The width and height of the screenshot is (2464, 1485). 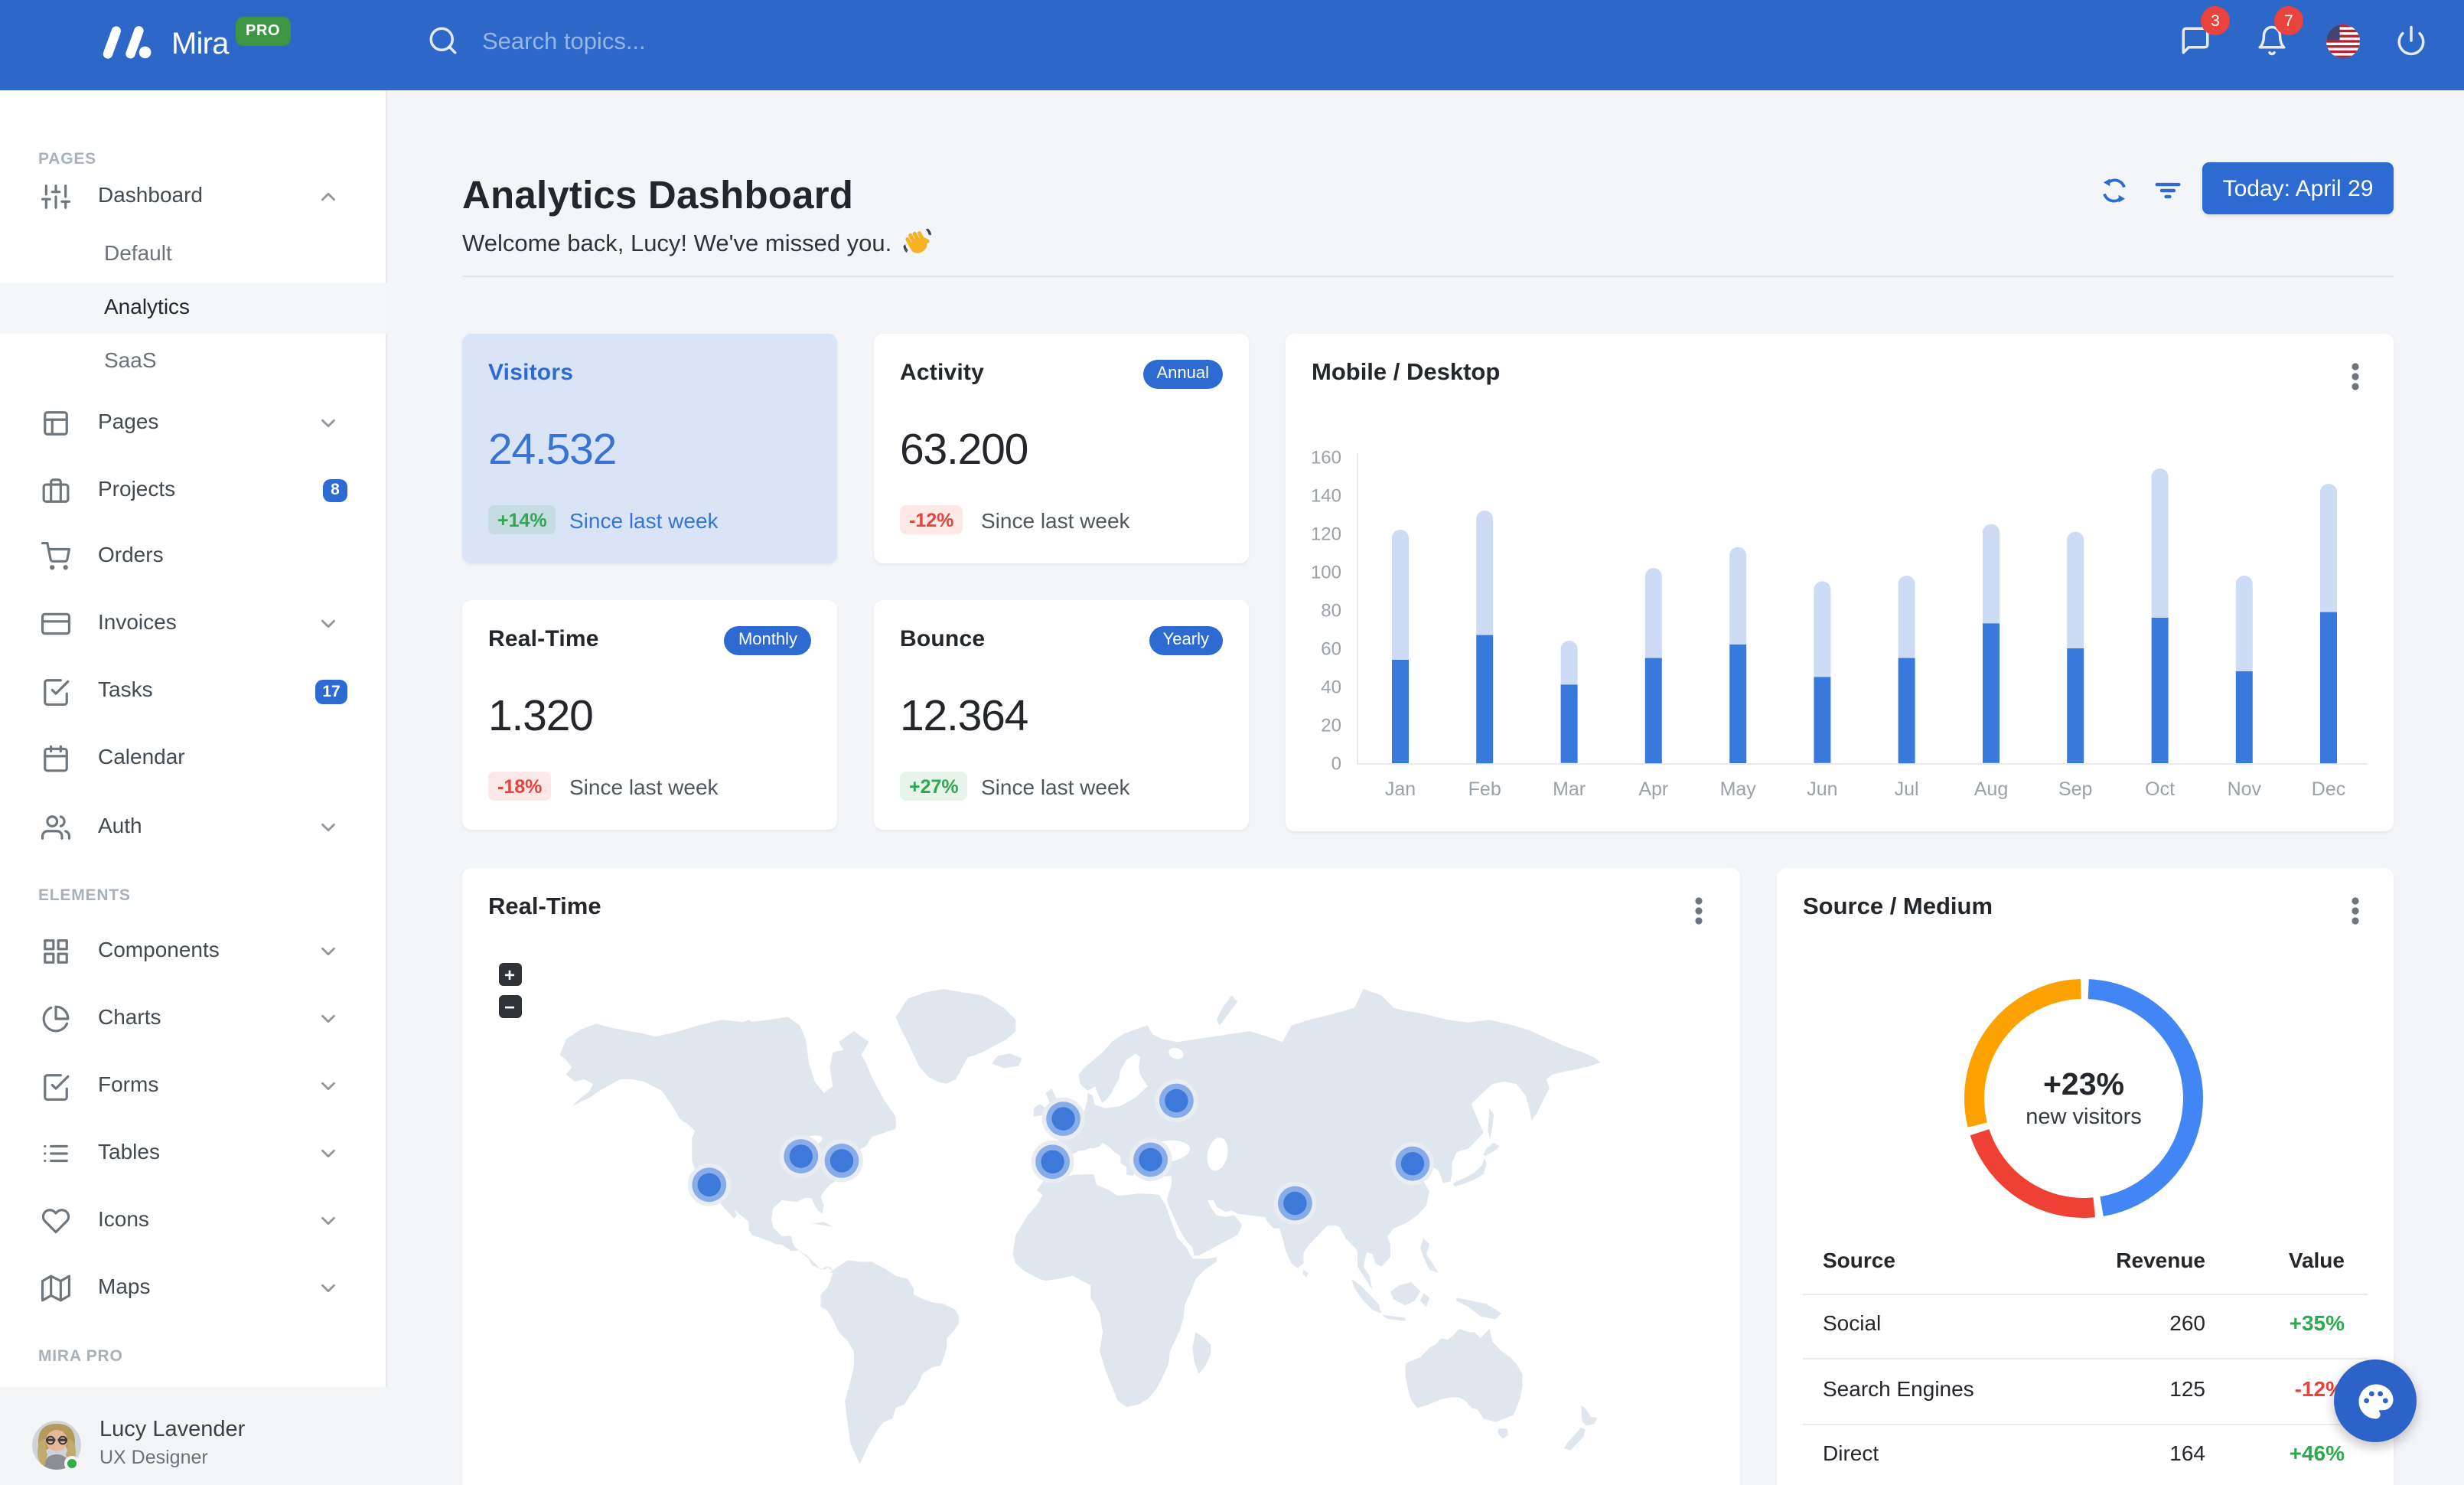 I want to click on svg-text: Feb, so click(x=1484, y=789).